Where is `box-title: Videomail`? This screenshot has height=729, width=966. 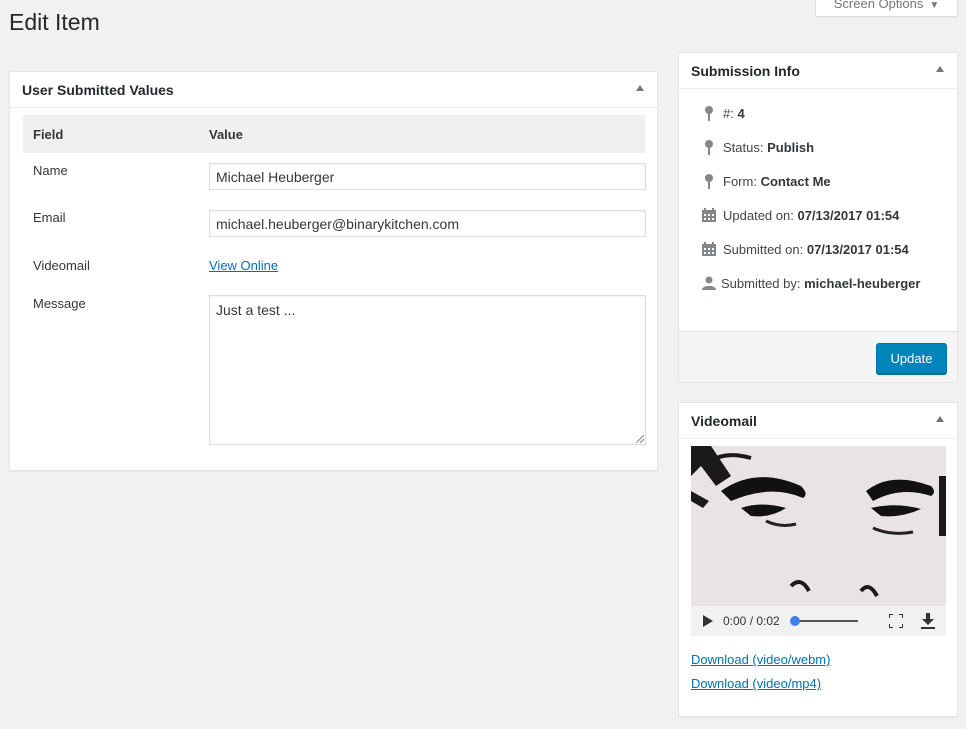 box-title: Videomail is located at coordinates (724, 420).